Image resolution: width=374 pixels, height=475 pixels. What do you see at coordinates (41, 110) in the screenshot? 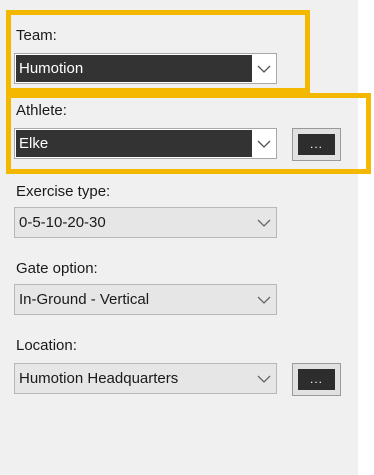
I see `athlete-label: Athlete:` at bounding box center [41, 110].